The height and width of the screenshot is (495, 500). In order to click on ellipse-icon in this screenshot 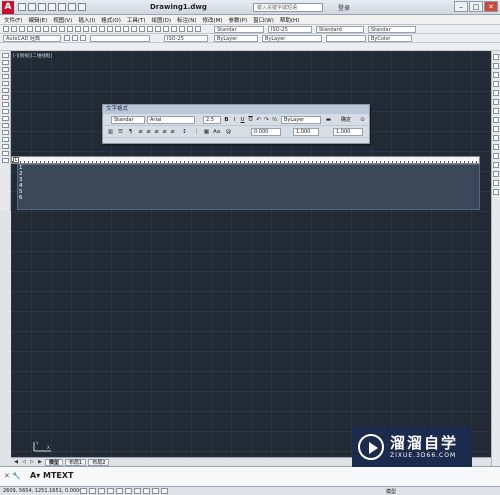, I will do `click(5, 111)`.